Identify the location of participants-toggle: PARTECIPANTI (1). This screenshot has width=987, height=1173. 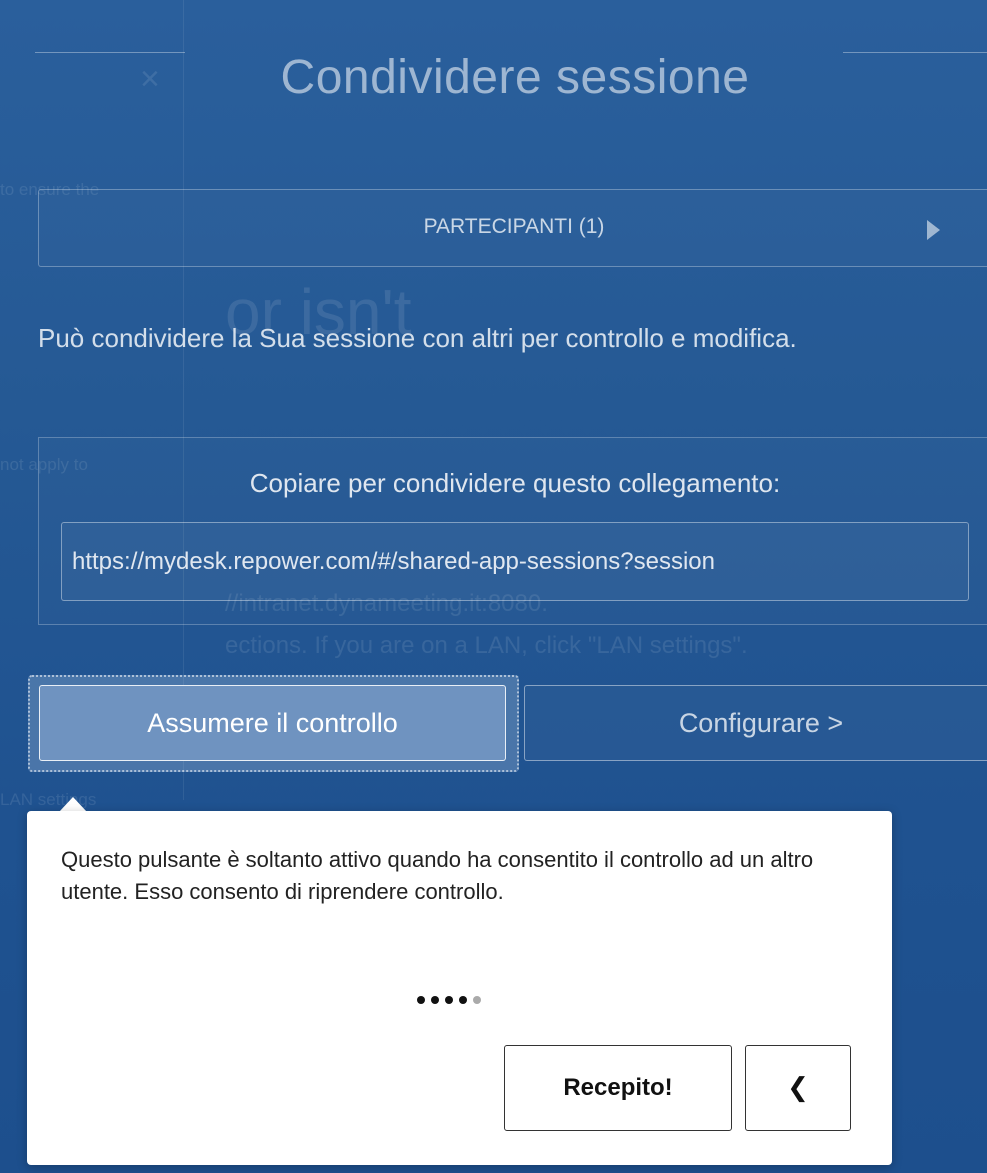
(512, 228).